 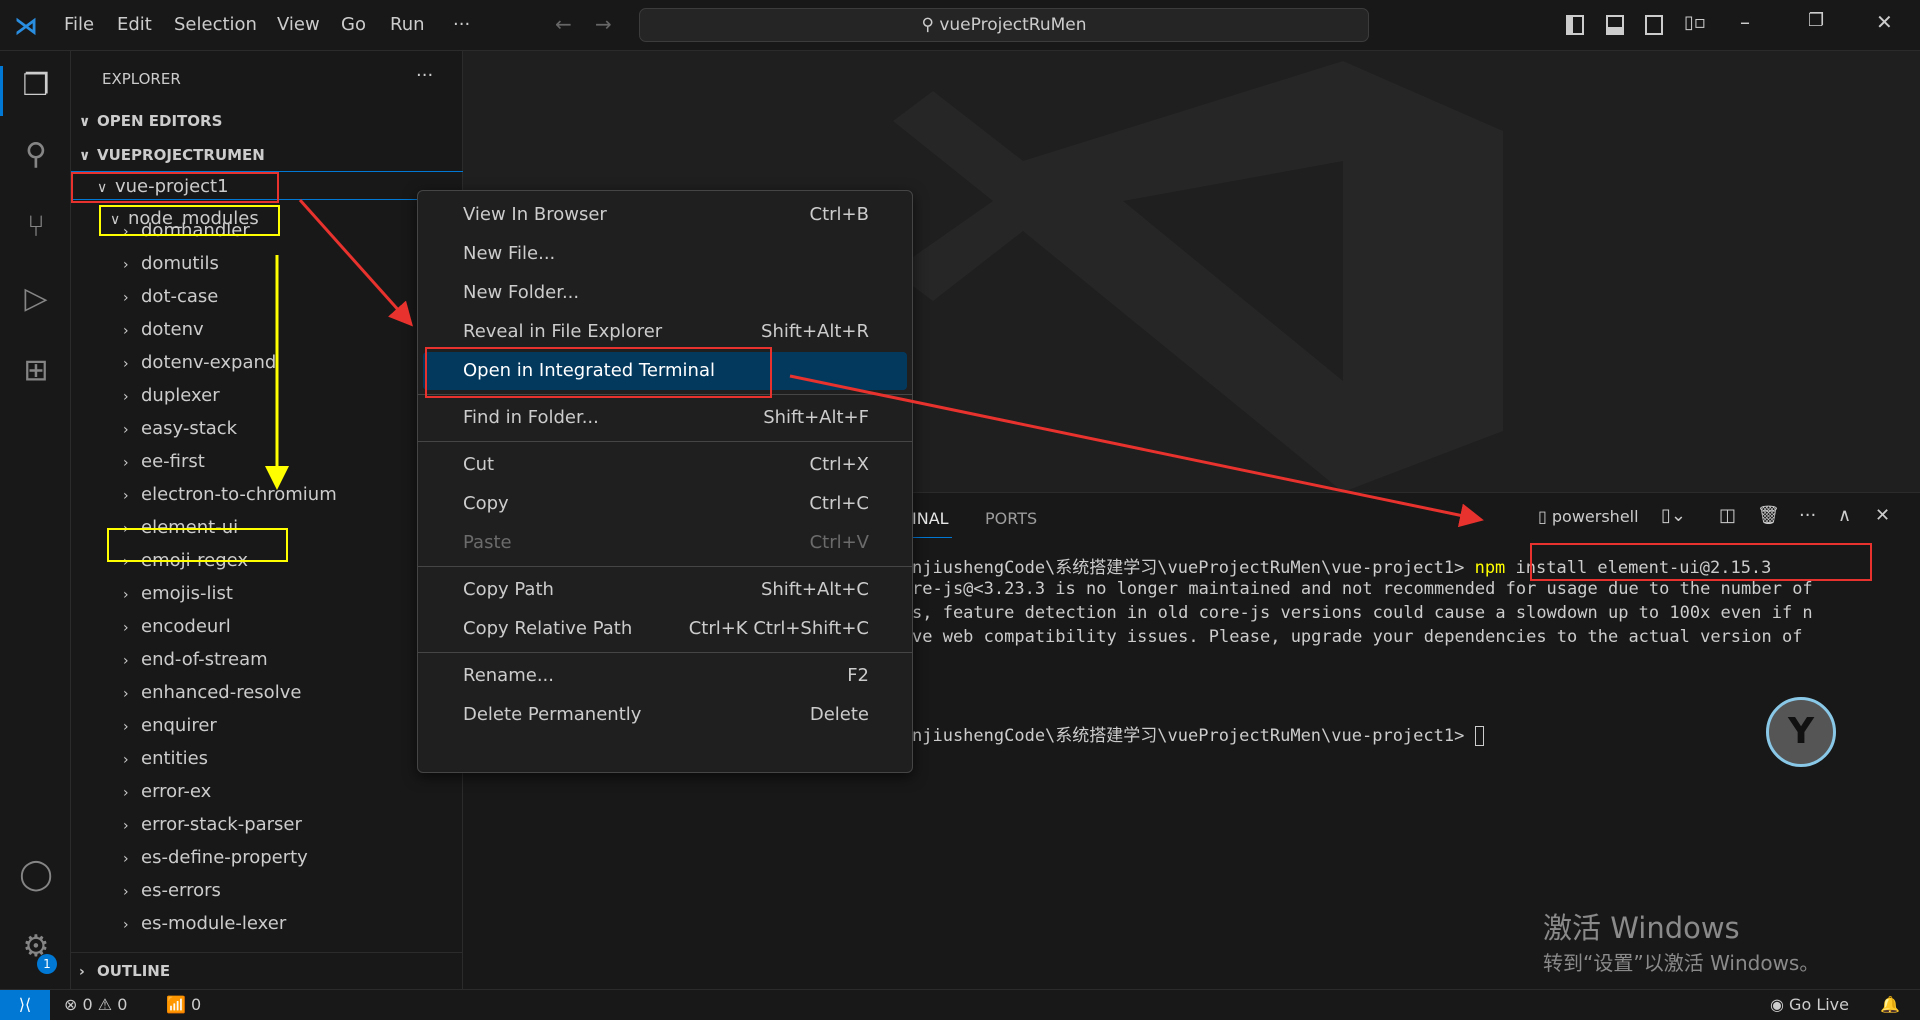 I want to click on tree-item-label: emojis-list, so click(x=187, y=593).